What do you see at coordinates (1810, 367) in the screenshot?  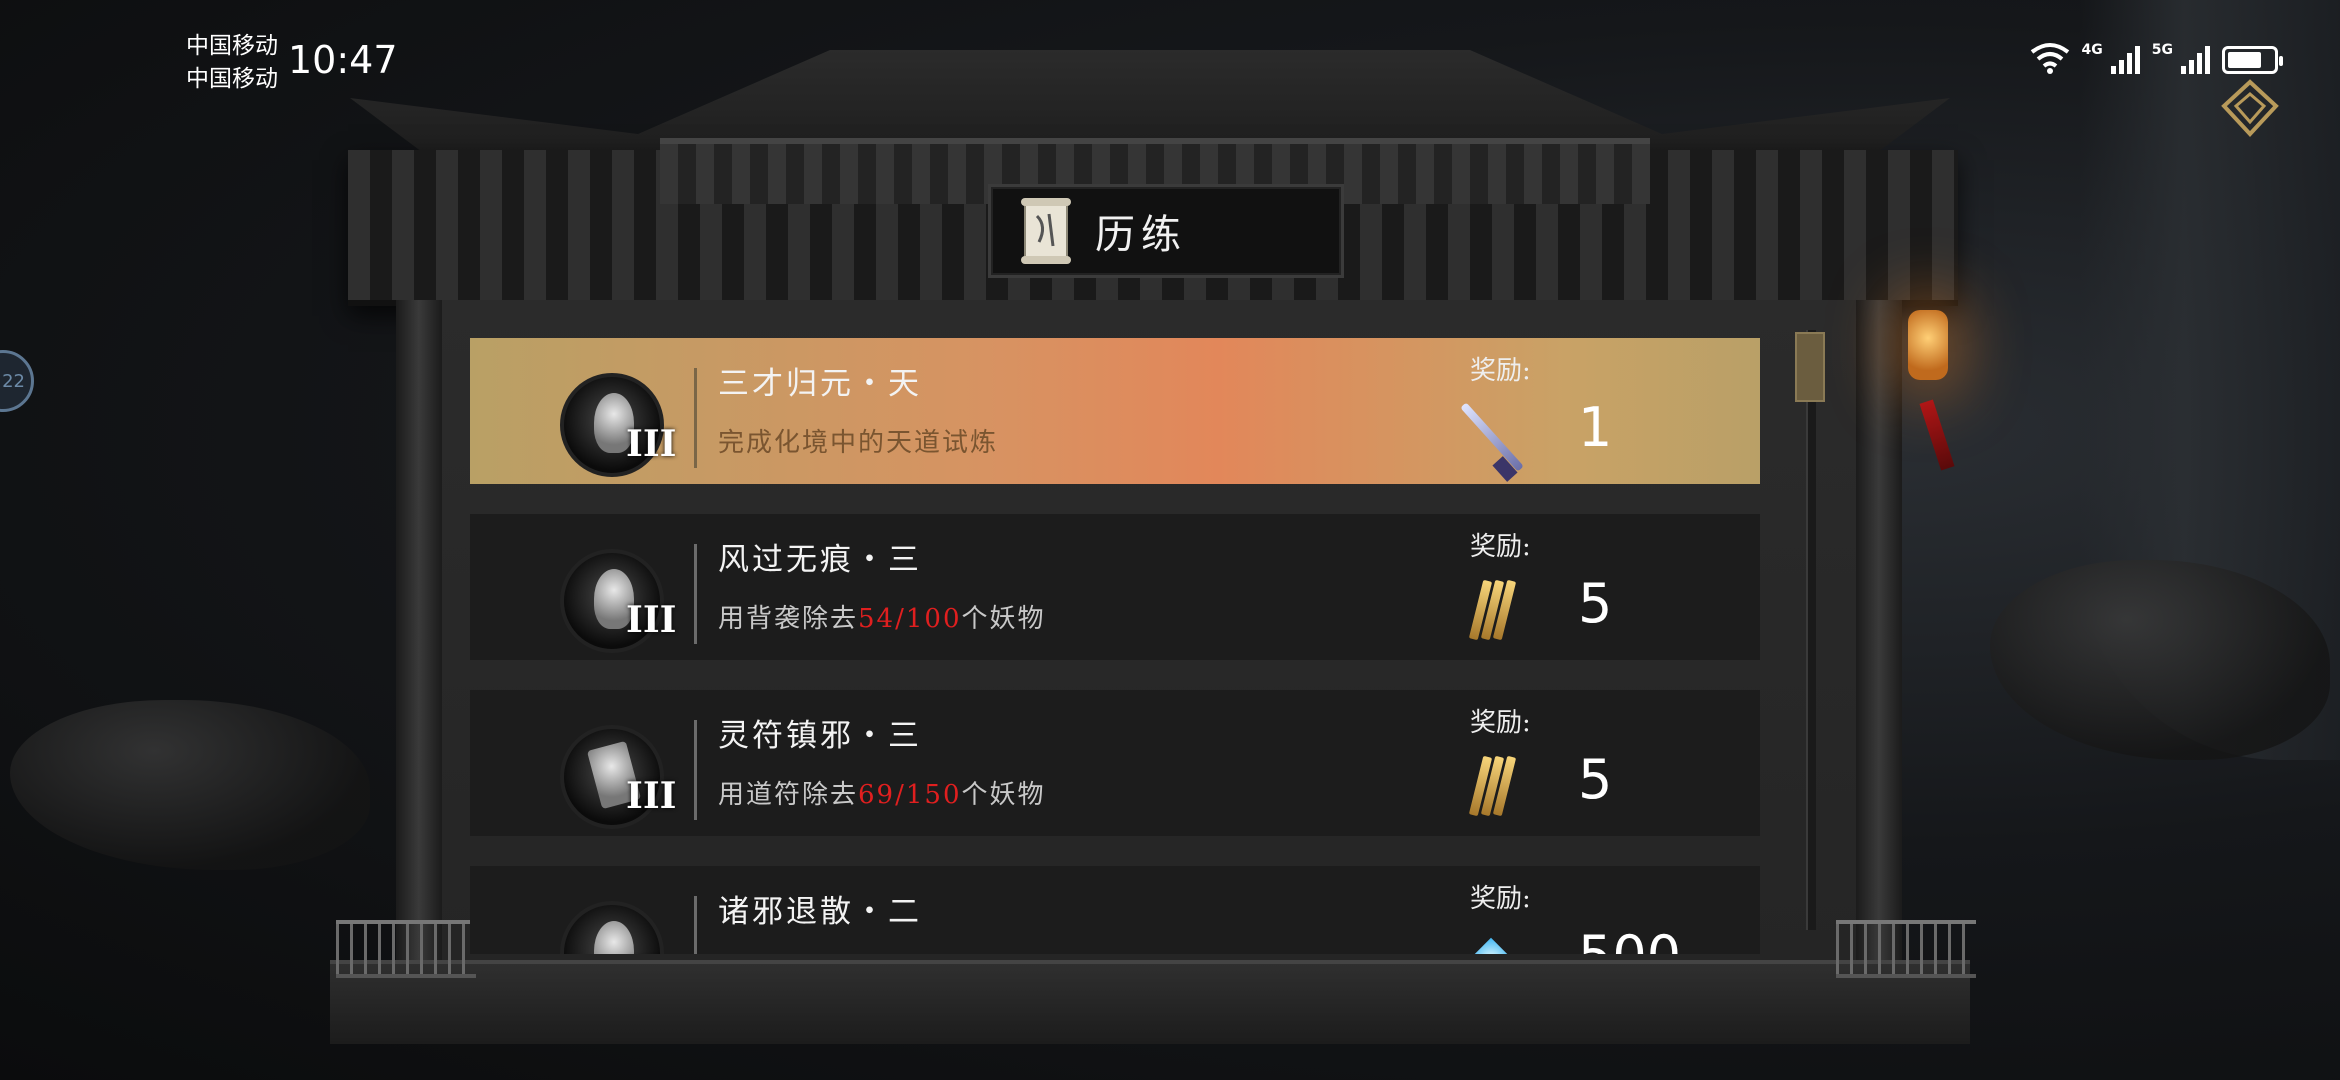 I see `scrollbar-thumb` at bounding box center [1810, 367].